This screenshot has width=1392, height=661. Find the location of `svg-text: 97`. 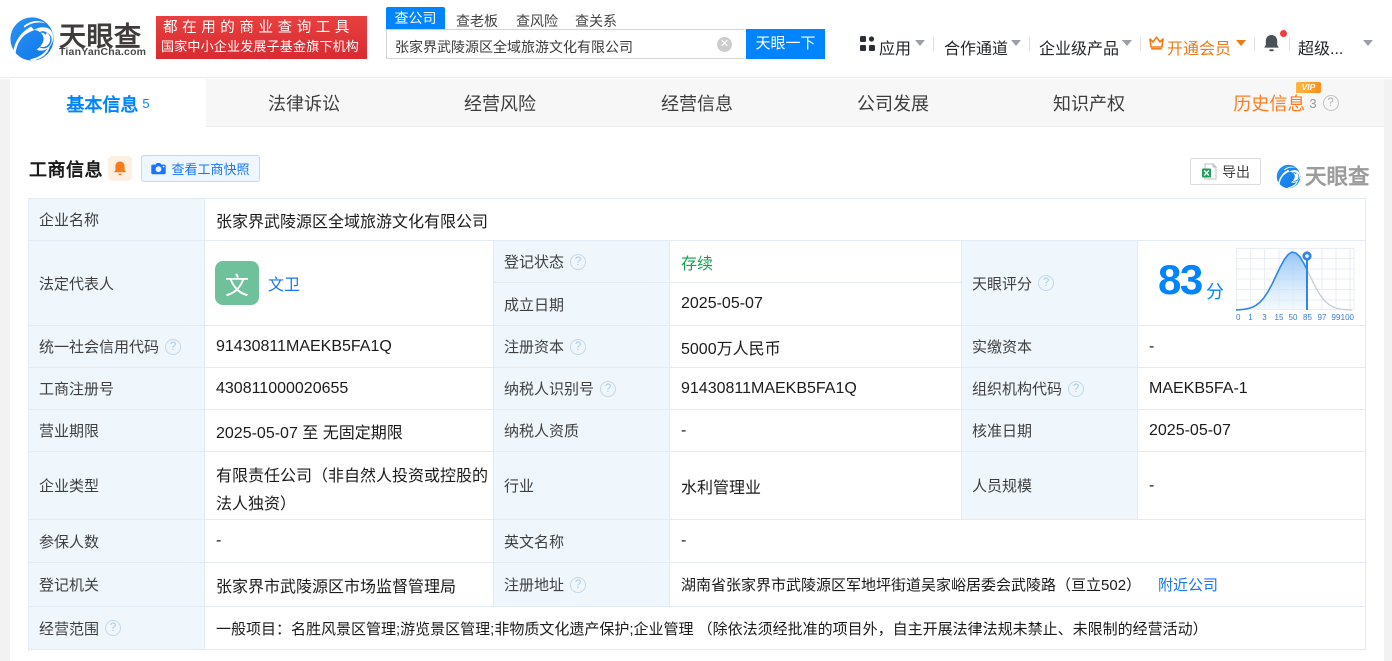

svg-text: 97 is located at coordinates (1322, 317).